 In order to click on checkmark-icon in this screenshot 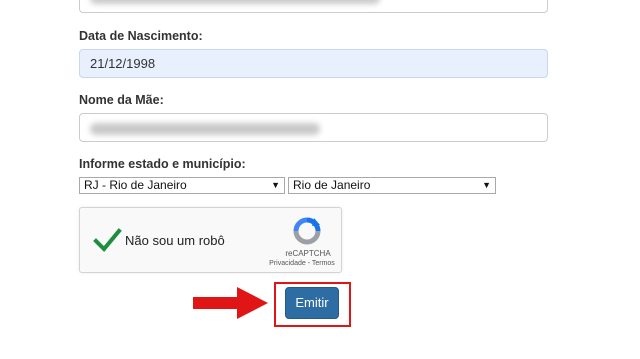, I will do `click(107, 240)`.